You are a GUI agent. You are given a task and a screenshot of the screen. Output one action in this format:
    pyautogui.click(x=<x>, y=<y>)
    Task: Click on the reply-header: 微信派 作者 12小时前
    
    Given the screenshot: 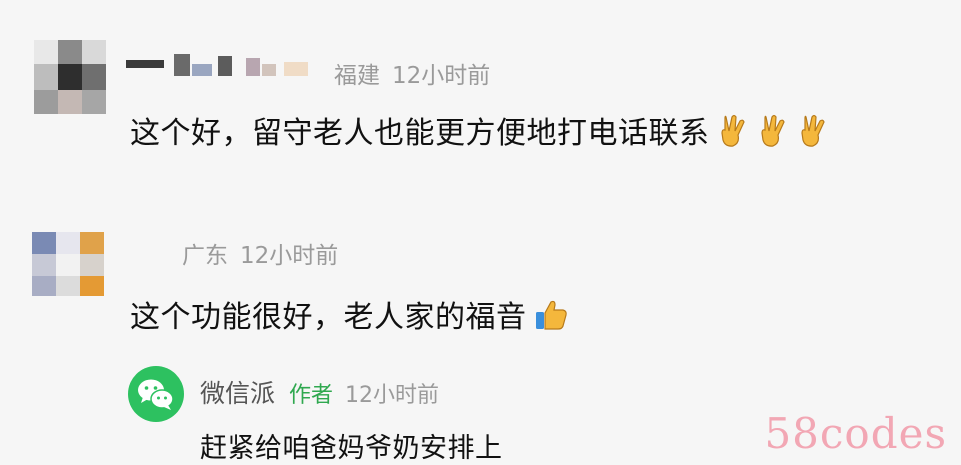 What is the action you would take?
    pyautogui.click(x=319, y=392)
    